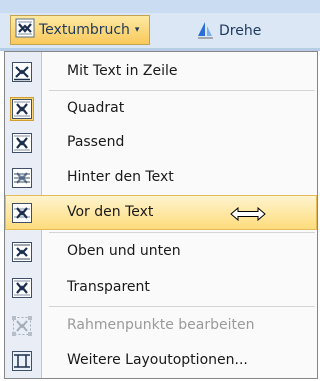 The width and height of the screenshot is (320, 381). I want to click on edit-wrap-points-icon, so click(22, 326).